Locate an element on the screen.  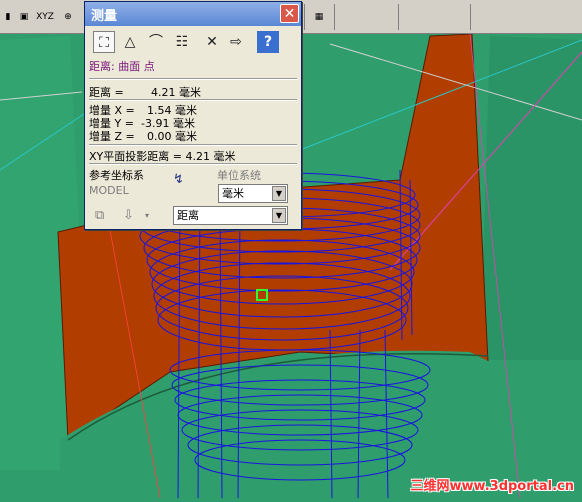
measure-type-value: 距离 is located at coordinates (188, 215).